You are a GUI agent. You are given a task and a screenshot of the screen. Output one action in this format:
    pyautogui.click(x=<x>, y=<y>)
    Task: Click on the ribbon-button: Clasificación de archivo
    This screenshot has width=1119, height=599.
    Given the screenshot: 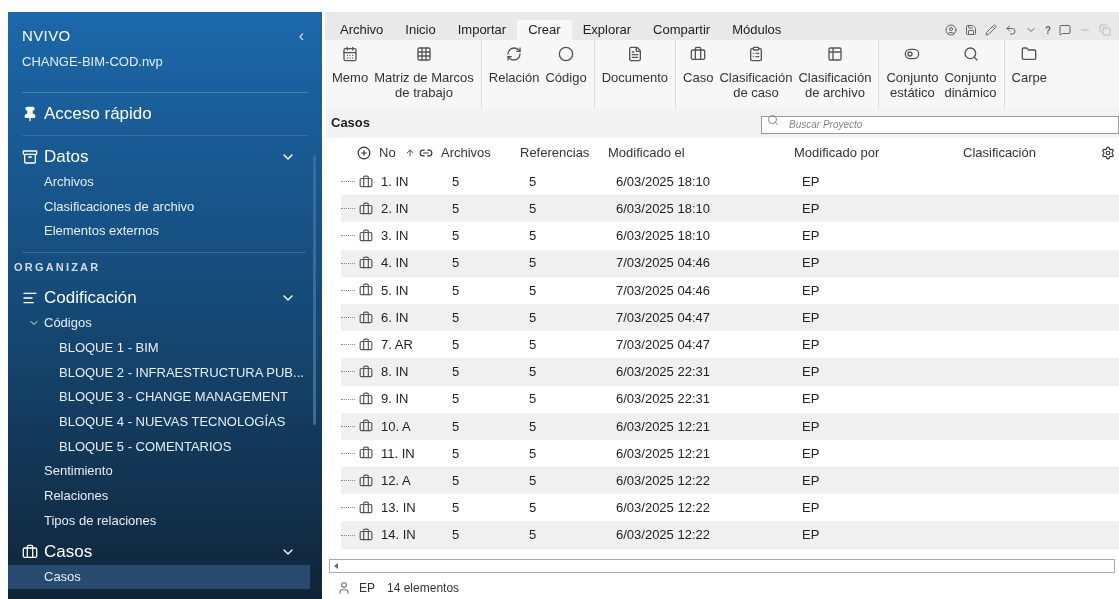 What is the action you would take?
    pyautogui.click(x=835, y=74)
    